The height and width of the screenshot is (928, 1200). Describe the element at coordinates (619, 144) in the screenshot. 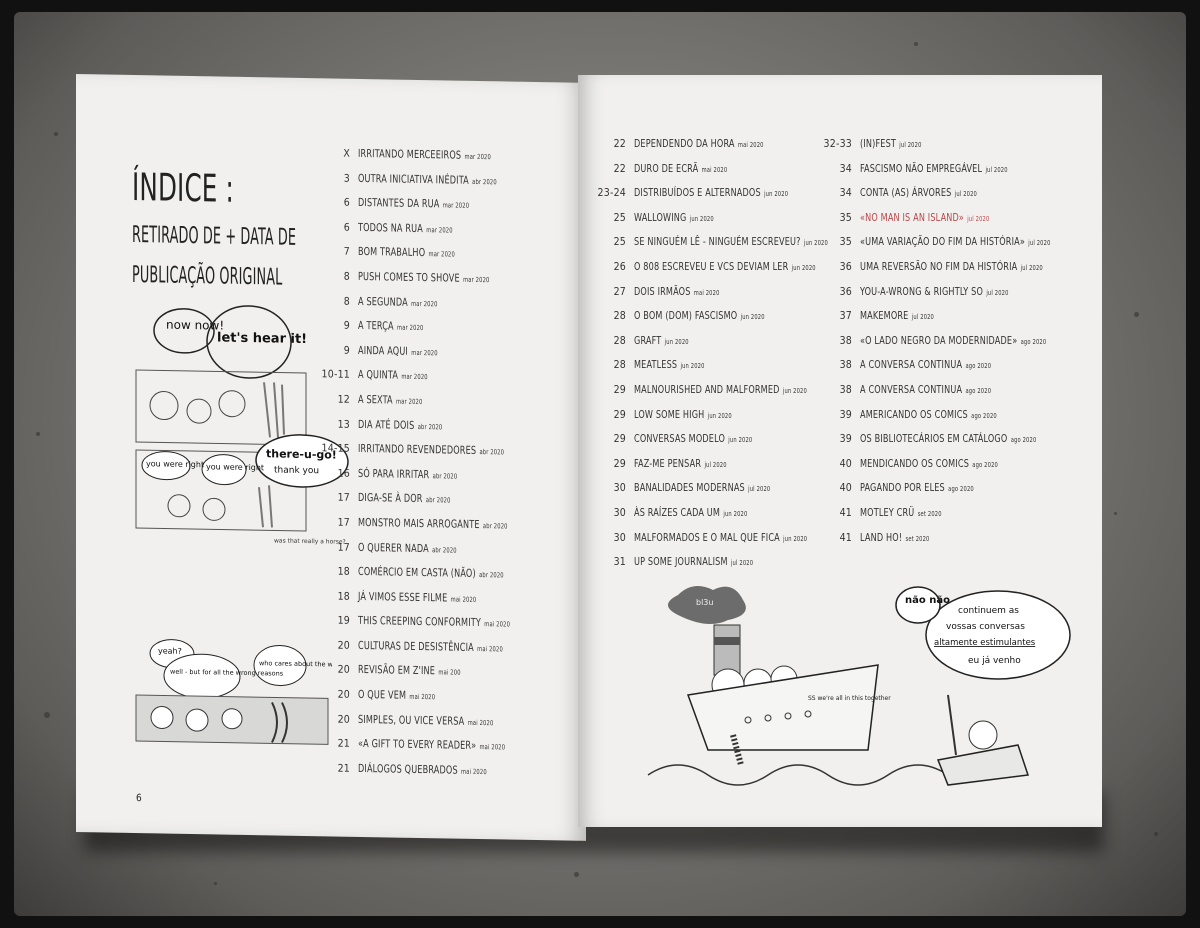

I see `toc-entry-page: 22` at that location.